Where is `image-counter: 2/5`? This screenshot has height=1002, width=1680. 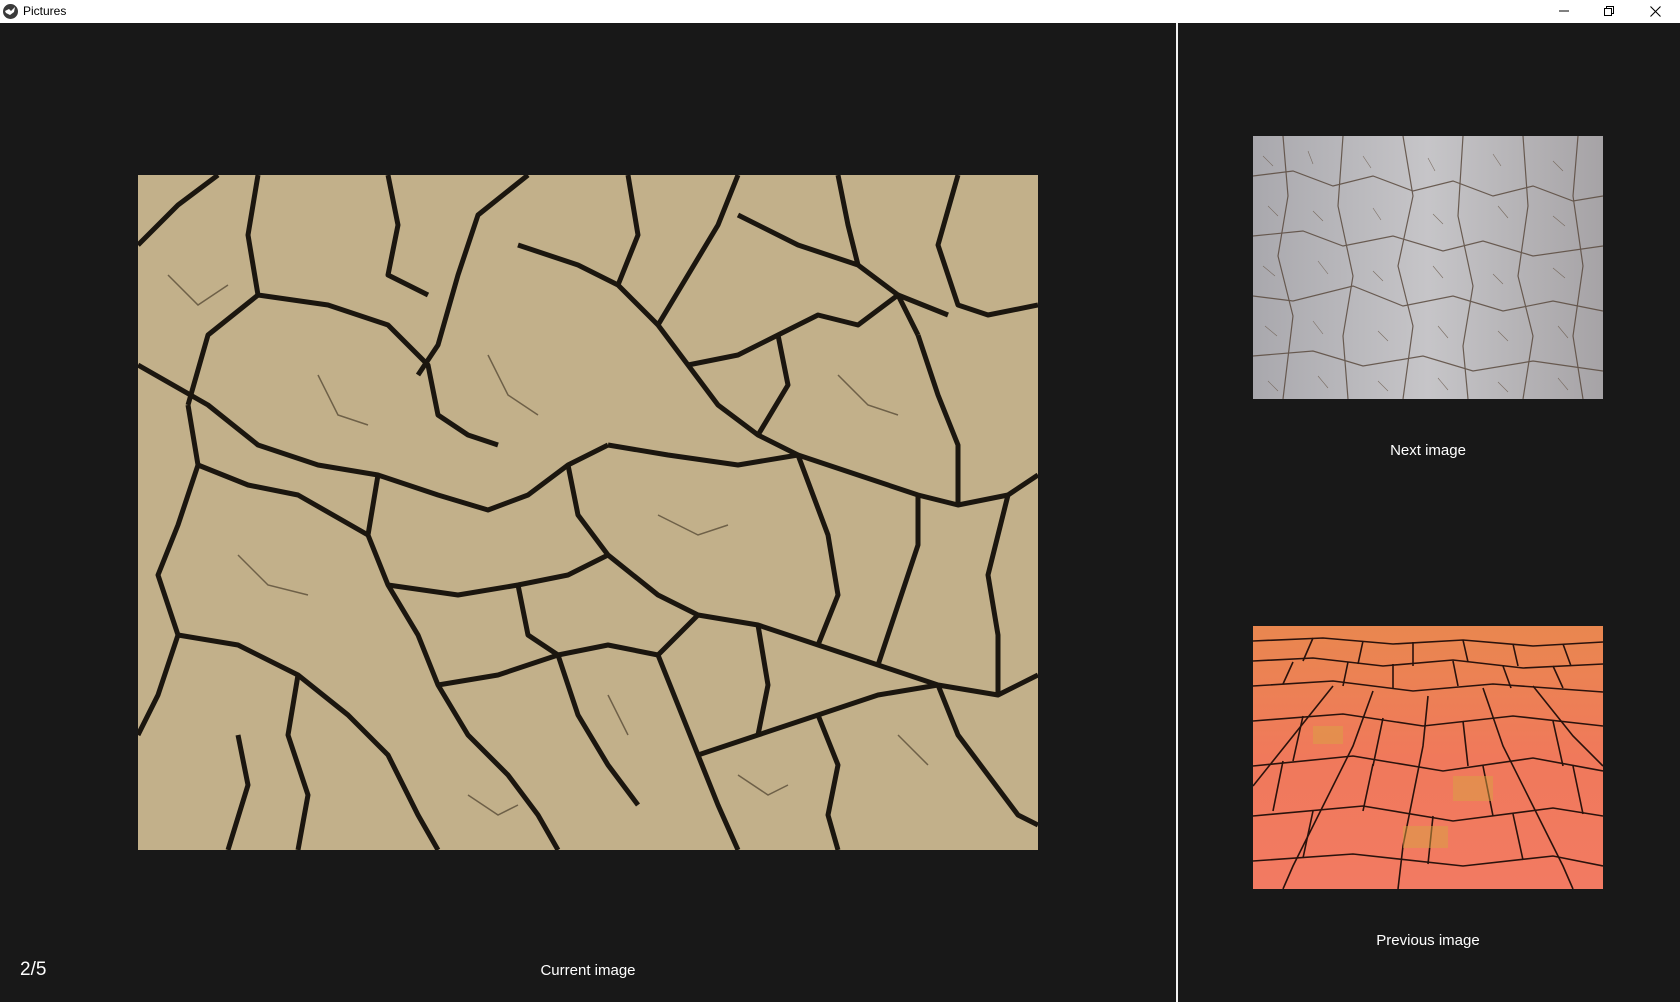 image-counter: 2/5 is located at coordinates (33, 969).